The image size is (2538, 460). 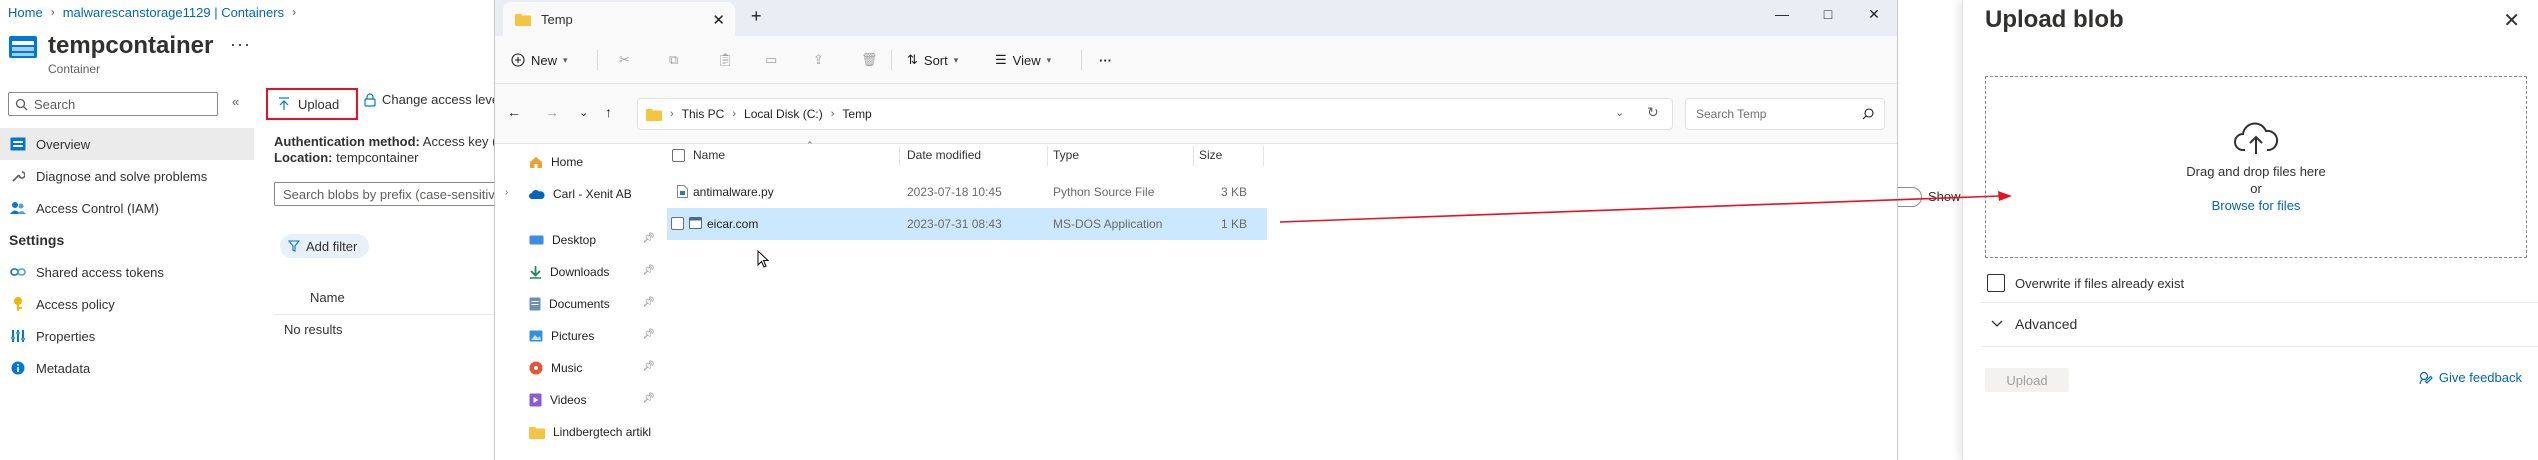 I want to click on sidebar-item-diagnose: Diagnose and solve problems, so click(x=127, y=176).